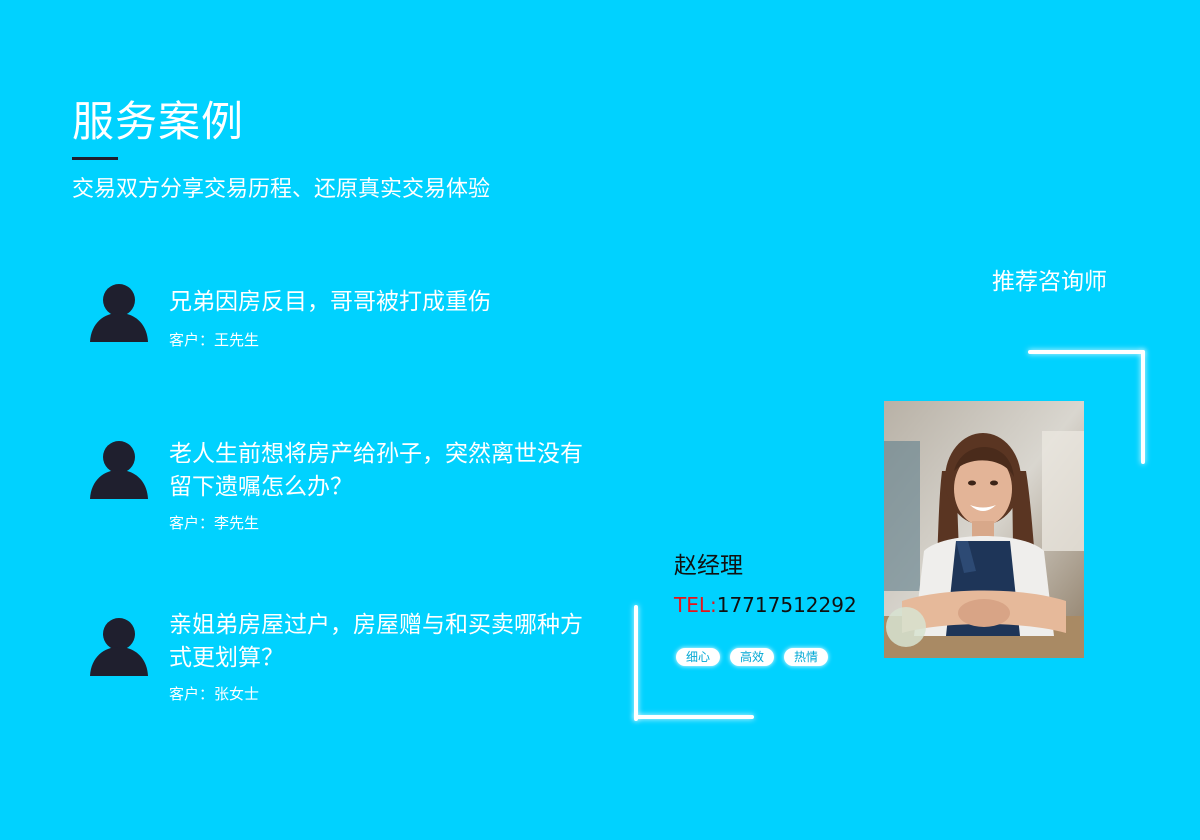 This screenshot has height=840, width=1200. What do you see at coordinates (984, 529) in the screenshot?
I see `consultant-photo` at bounding box center [984, 529].